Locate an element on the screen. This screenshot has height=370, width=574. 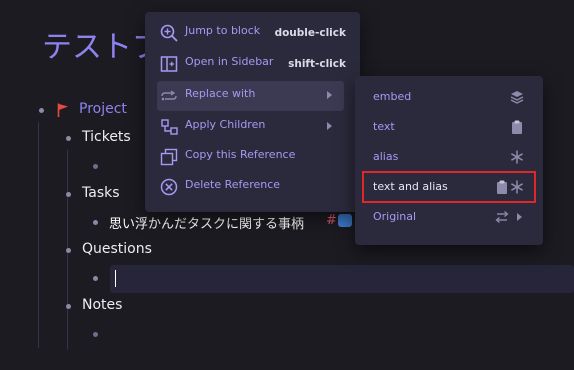
submenu-item-original: Original is located at coordinates (449, 217).